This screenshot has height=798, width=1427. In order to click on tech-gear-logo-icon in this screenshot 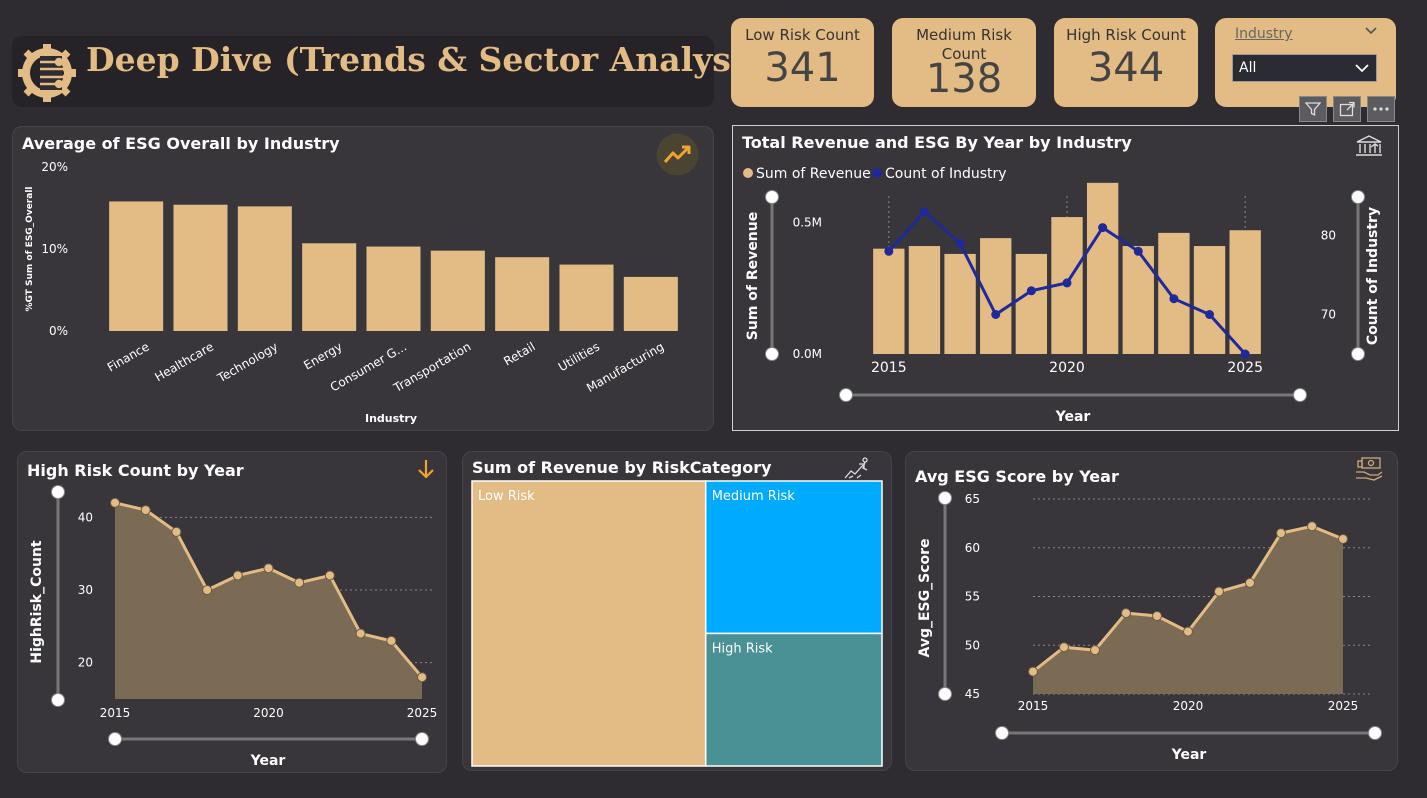, I will do `click(47, 73)`.